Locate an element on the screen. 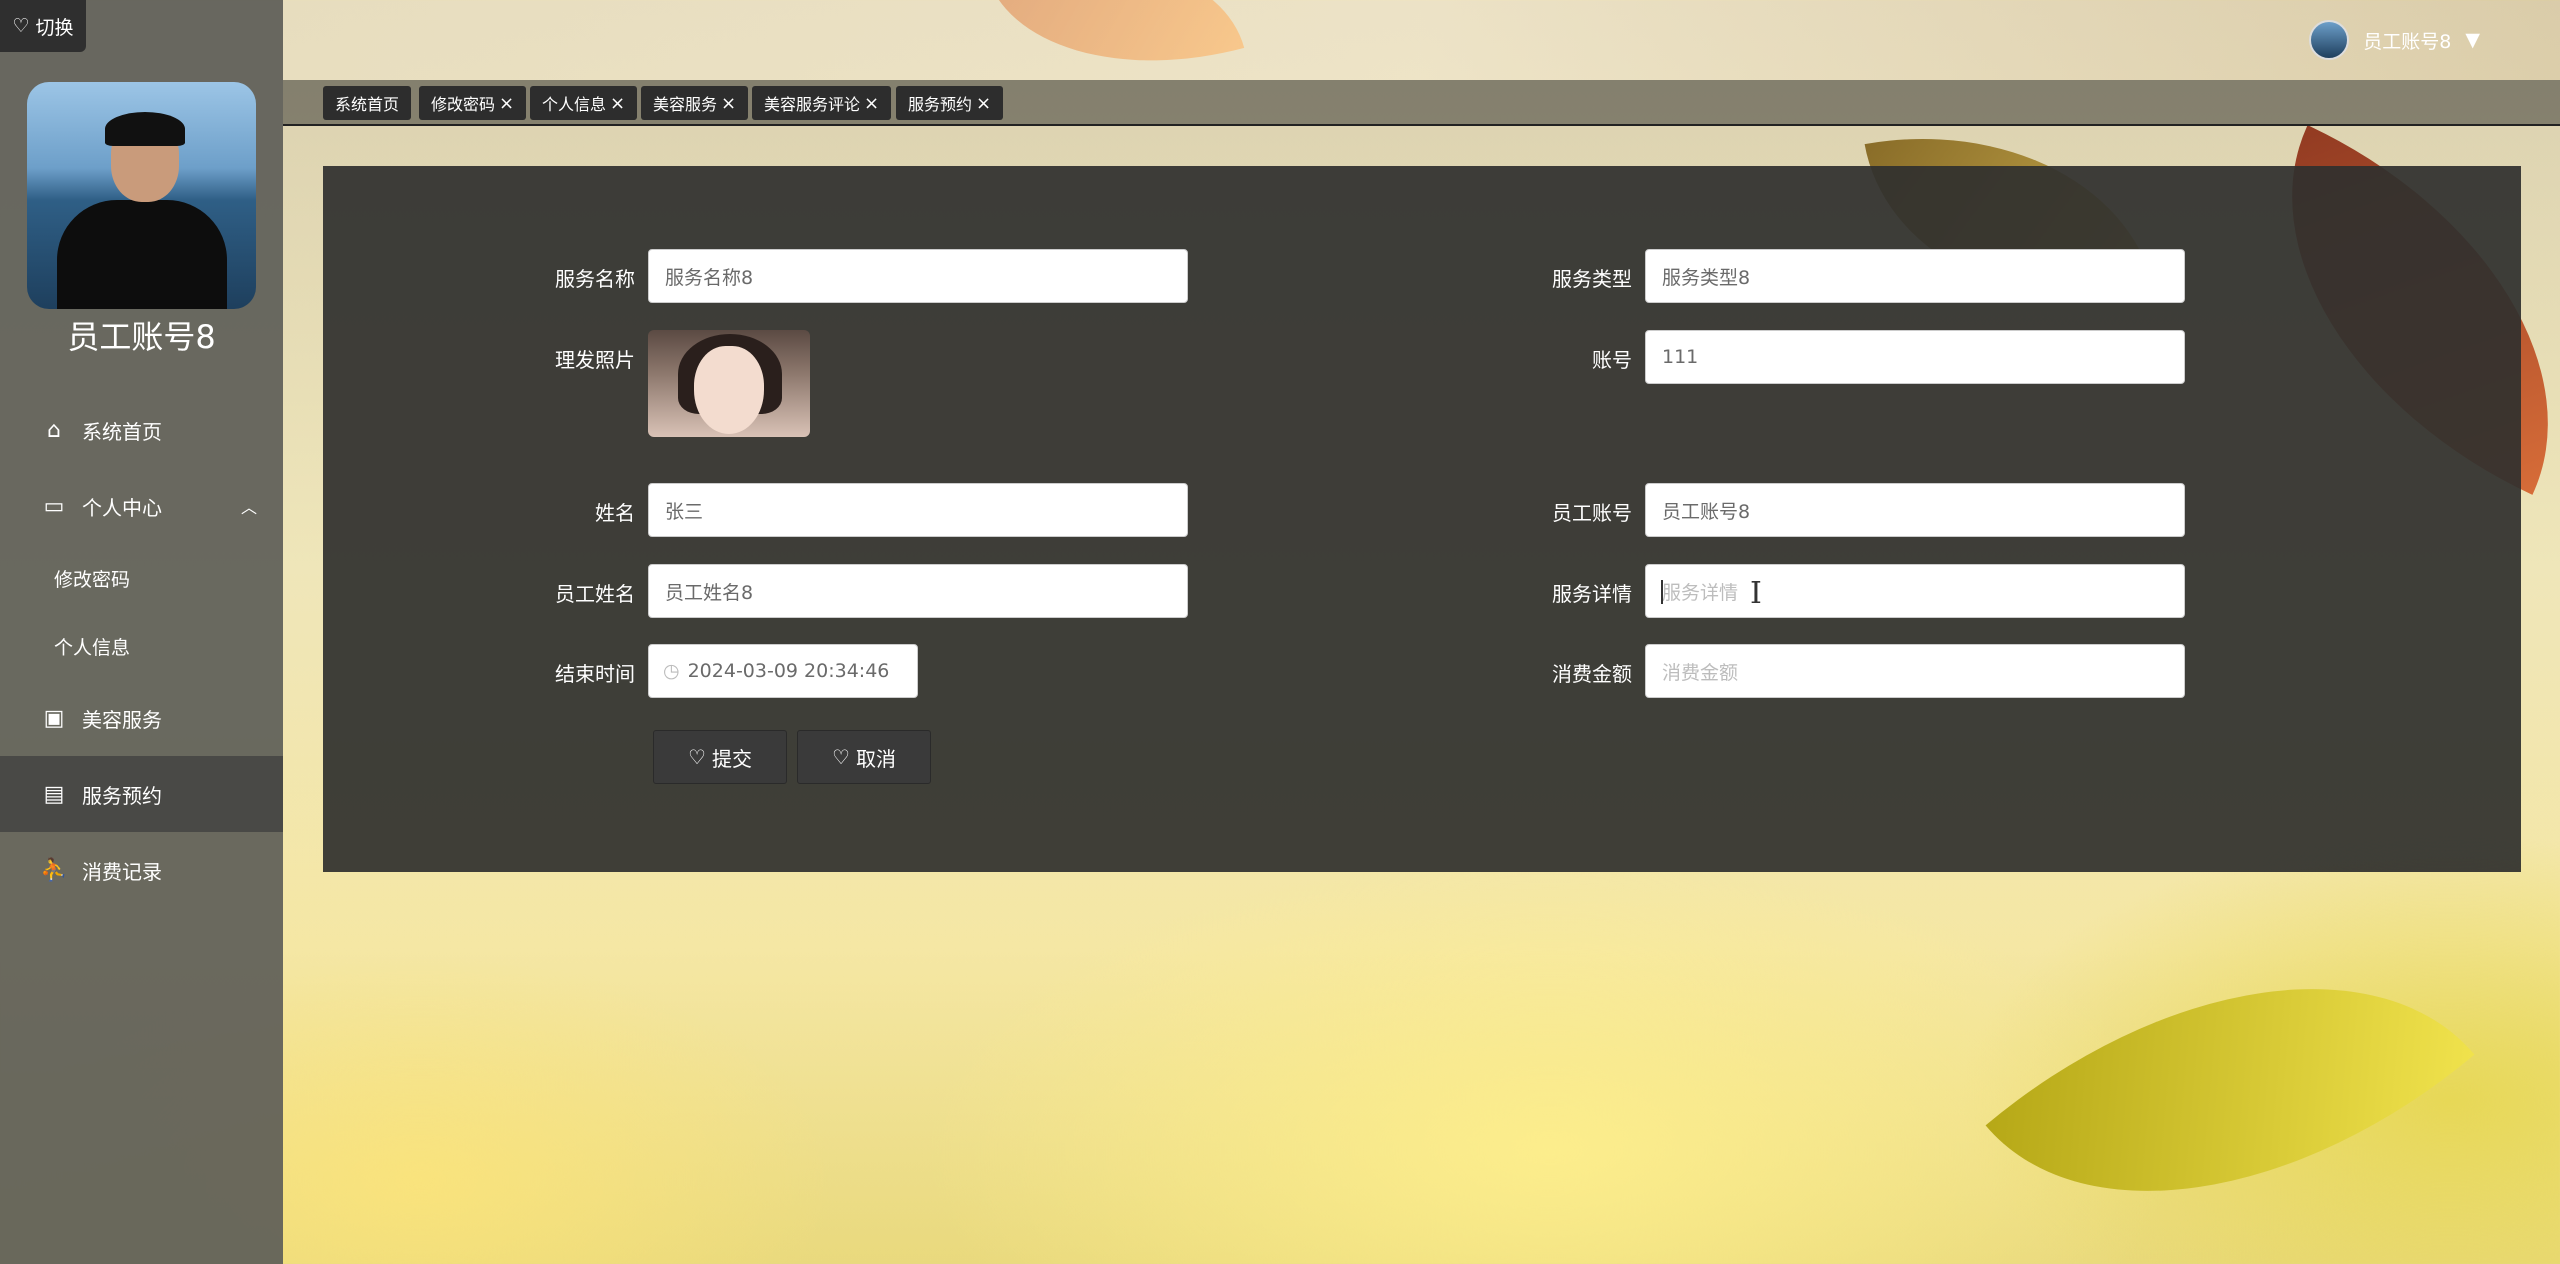 The height and width of the screenshot is (1264, 2560). amount-input: 消费金额 is located at coordinates (1915, 671).